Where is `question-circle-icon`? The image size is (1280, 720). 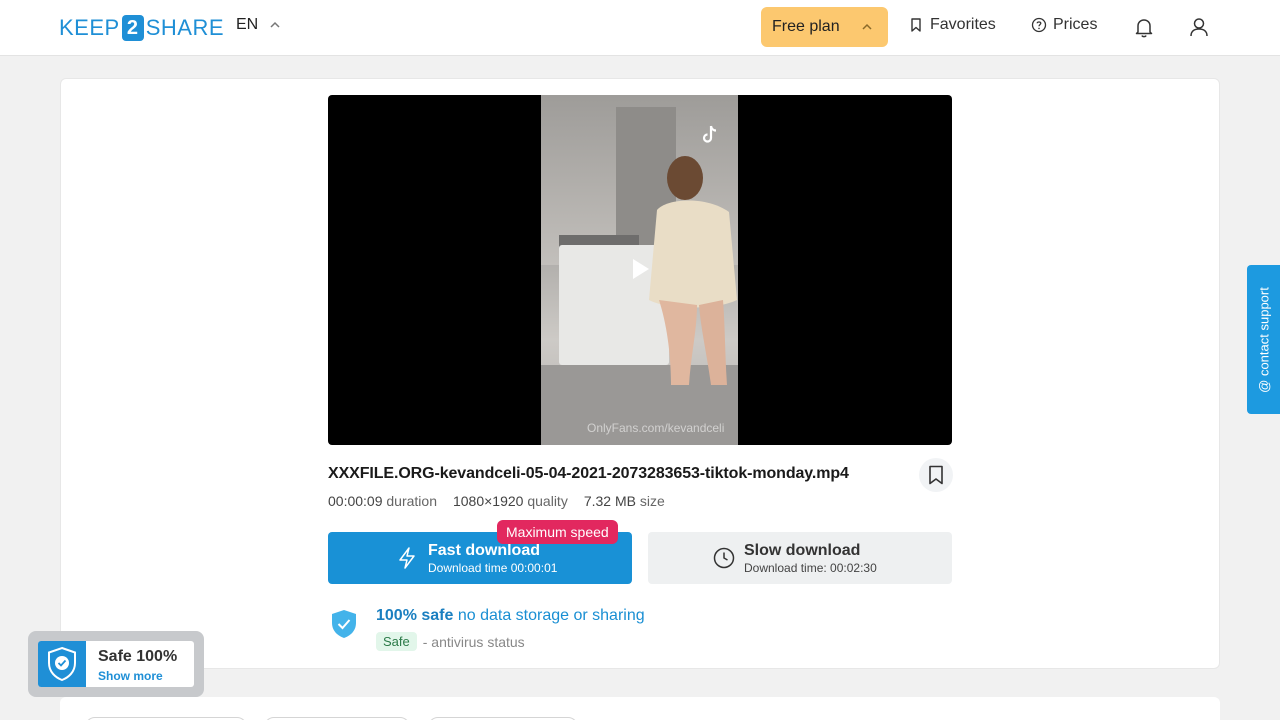 question-circle-icon is located at coordinates (1039, 25).